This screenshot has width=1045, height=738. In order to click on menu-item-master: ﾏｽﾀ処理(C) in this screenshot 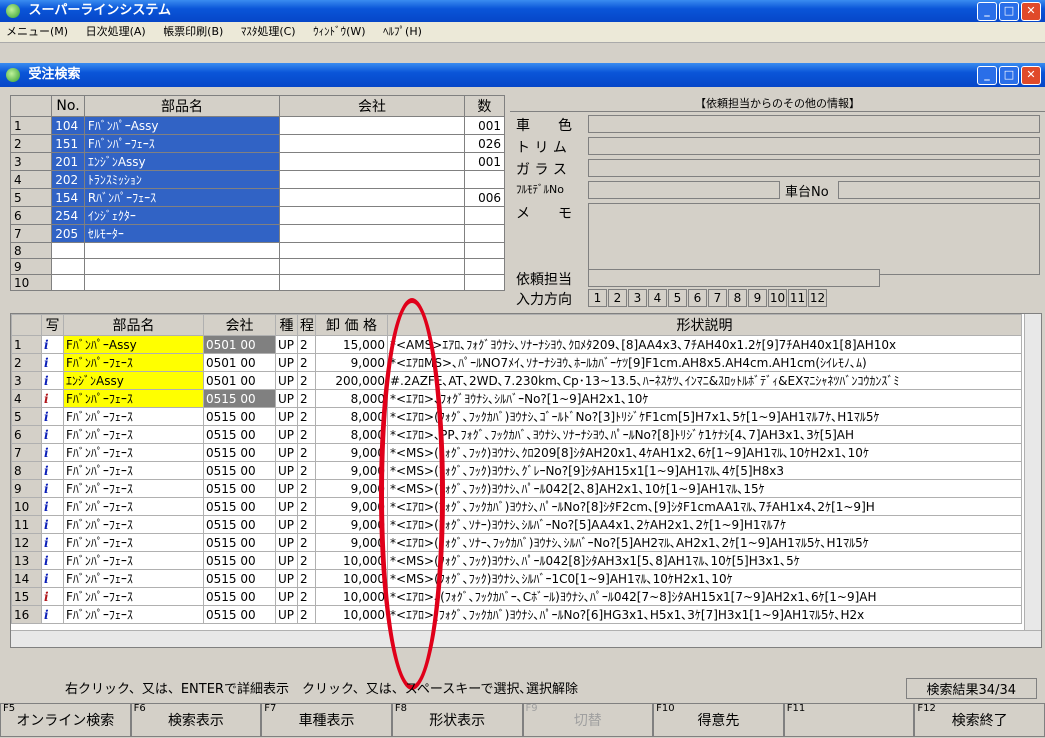, I will do `click(268, 31)`.